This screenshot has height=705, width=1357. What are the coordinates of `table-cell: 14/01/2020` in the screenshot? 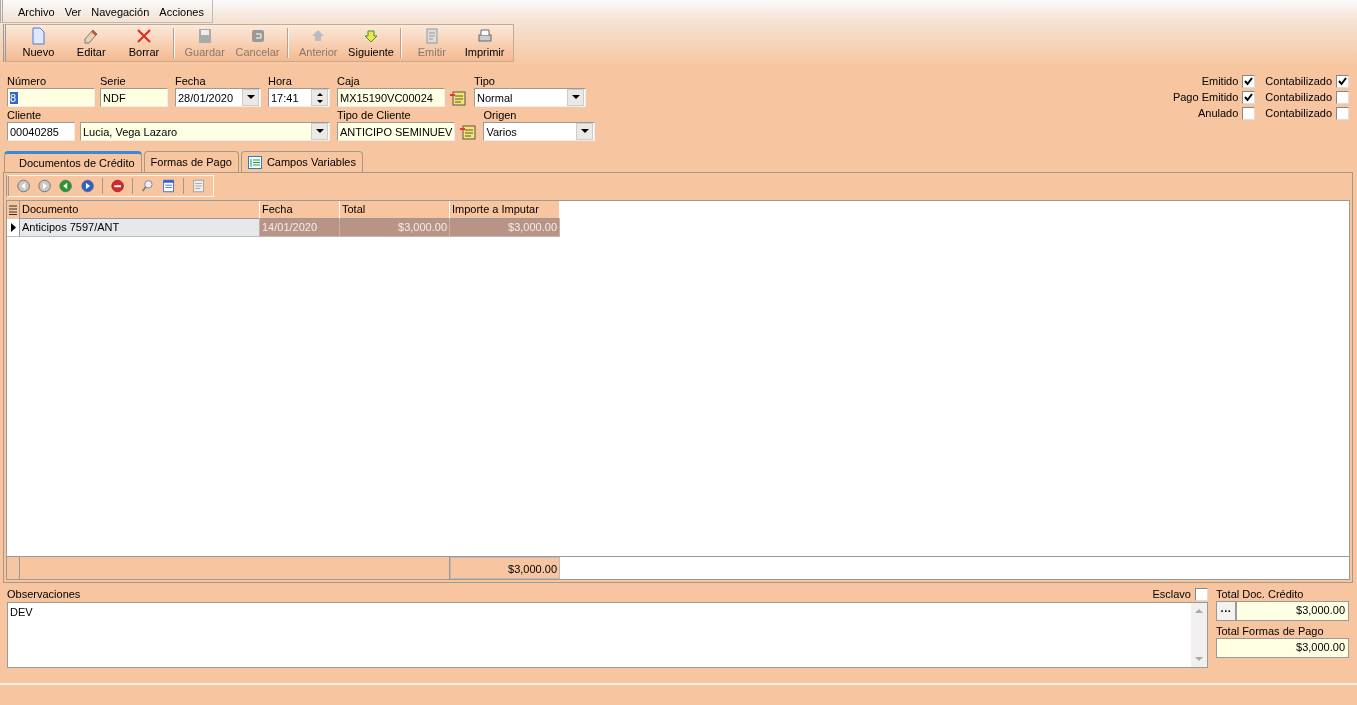 It's located at (300, 228).